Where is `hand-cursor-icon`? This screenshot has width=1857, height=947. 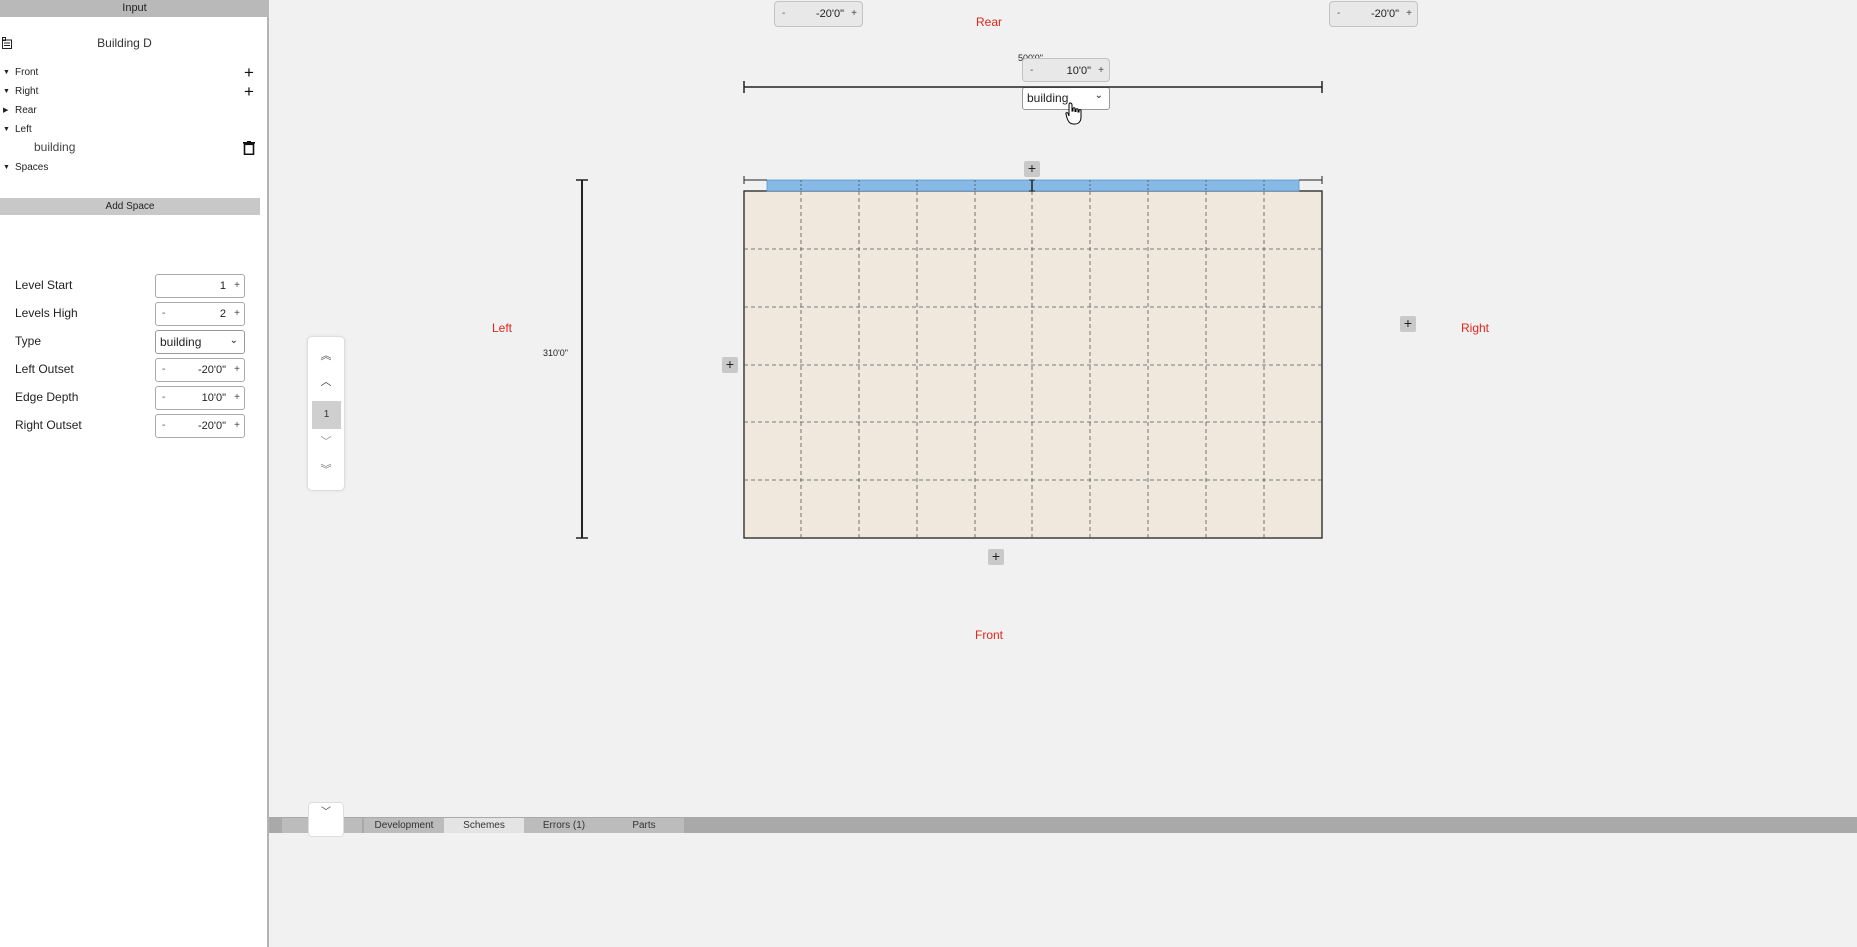 hand-cursor-icon is located at coordinates (1073, 113).